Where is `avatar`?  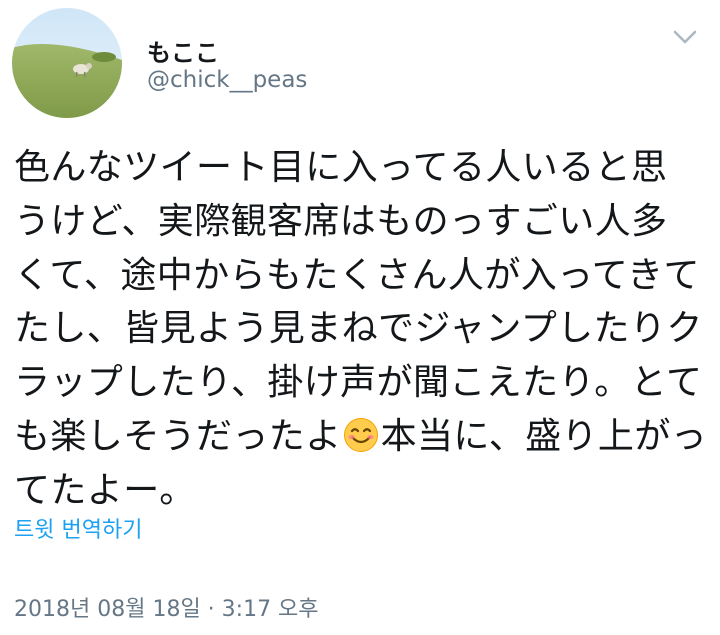 avatar is located at coordinates (67, 63).